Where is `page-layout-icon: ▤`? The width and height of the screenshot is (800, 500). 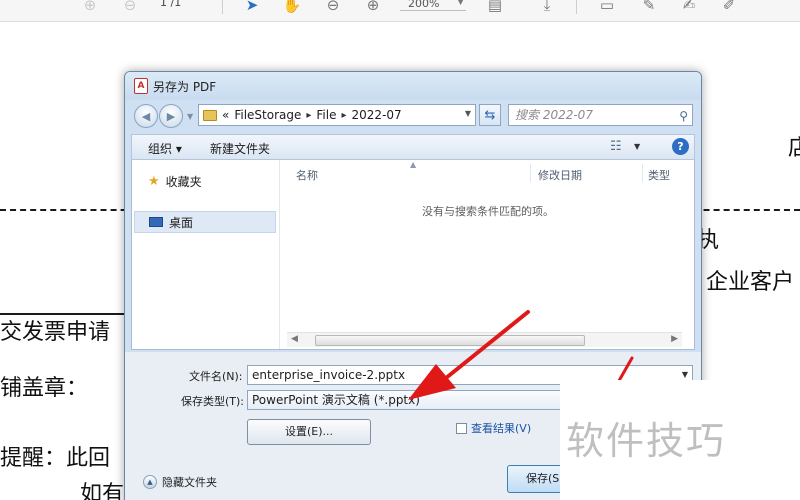
page-layout-icon: ▤ is located at coordinates (495, 8).